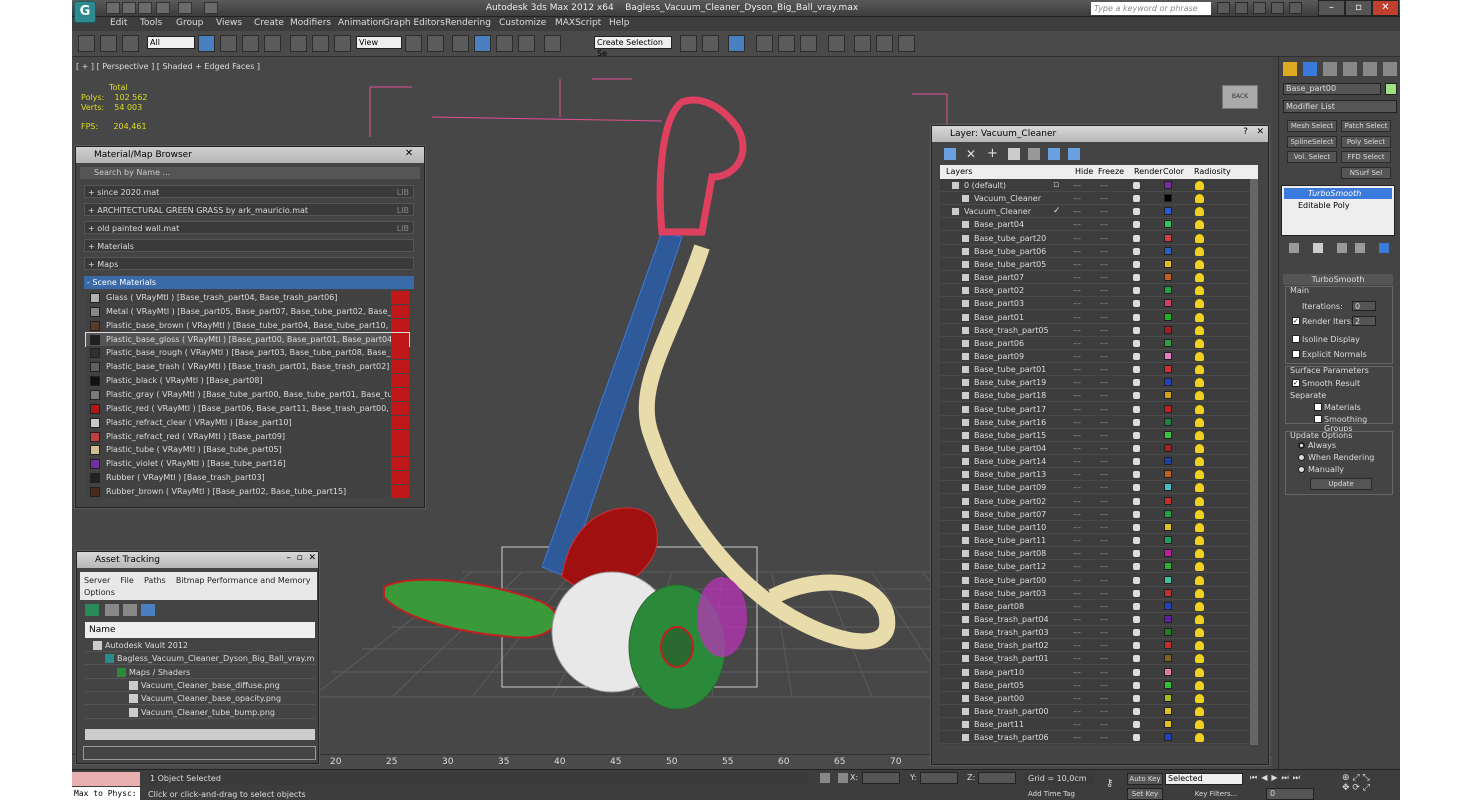 The image size is (1480, 800). What do you see at coordinates (1095, 527) in the screenshot?
I see `layer-row: Base_tube_part10 –– ––` at bounding box center [1095, 527].